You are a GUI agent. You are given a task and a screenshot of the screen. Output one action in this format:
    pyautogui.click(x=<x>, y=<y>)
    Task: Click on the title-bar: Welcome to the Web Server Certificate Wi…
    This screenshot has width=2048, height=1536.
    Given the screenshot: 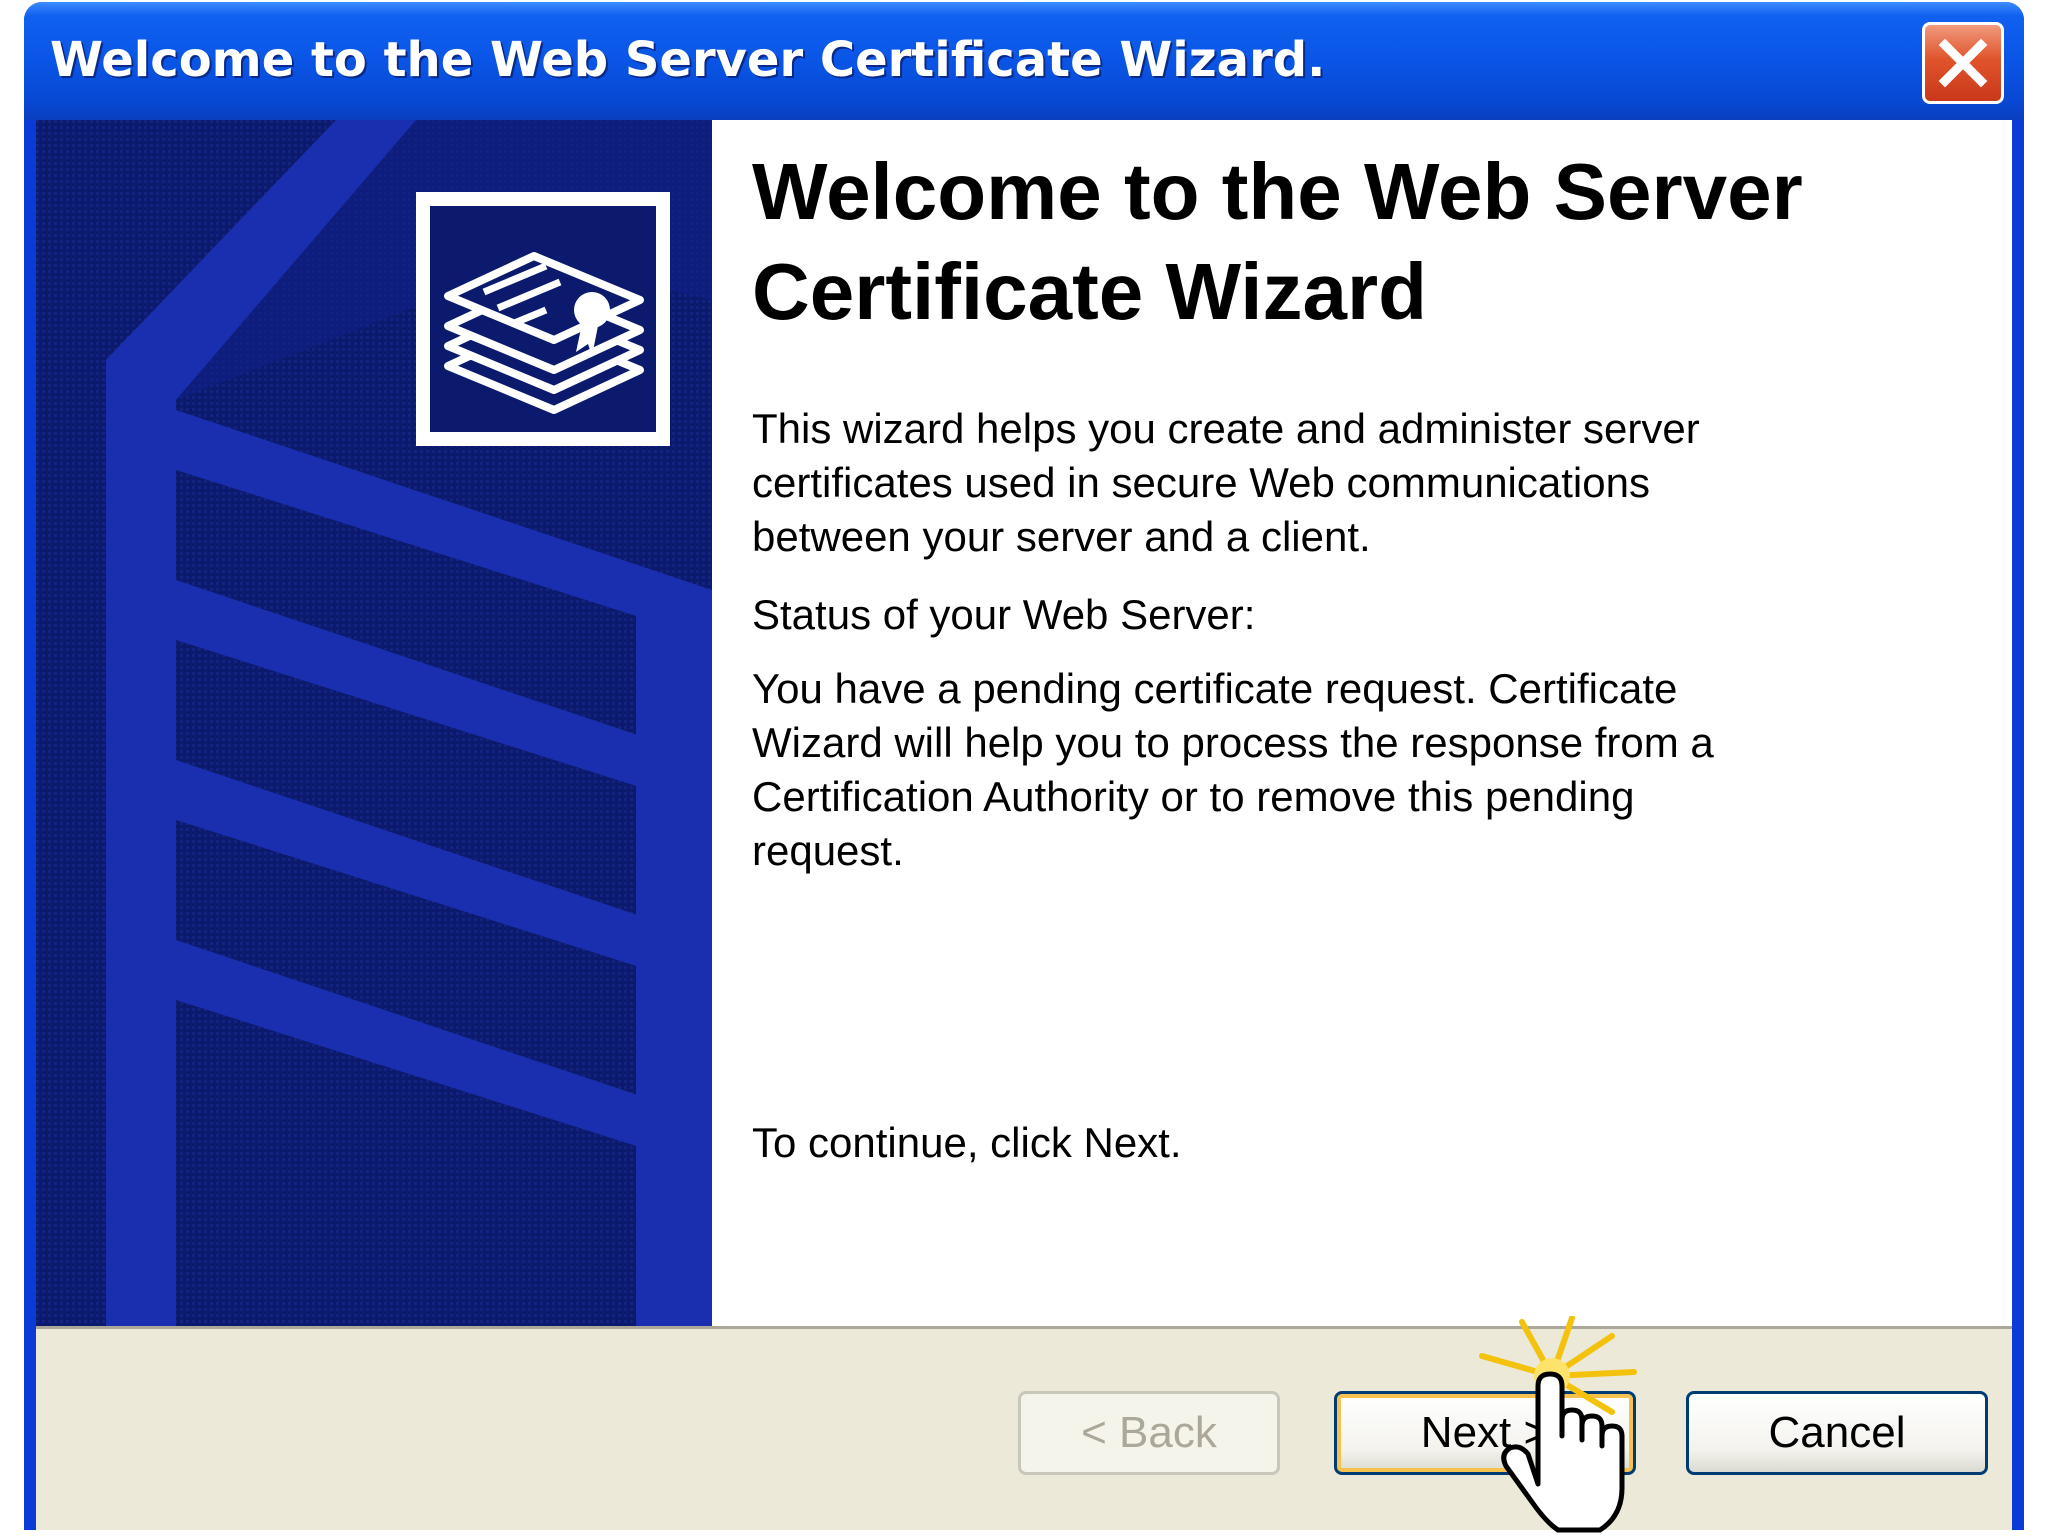 What is the action you would take?
    pyautogui.click(x=1024, y=61)
    